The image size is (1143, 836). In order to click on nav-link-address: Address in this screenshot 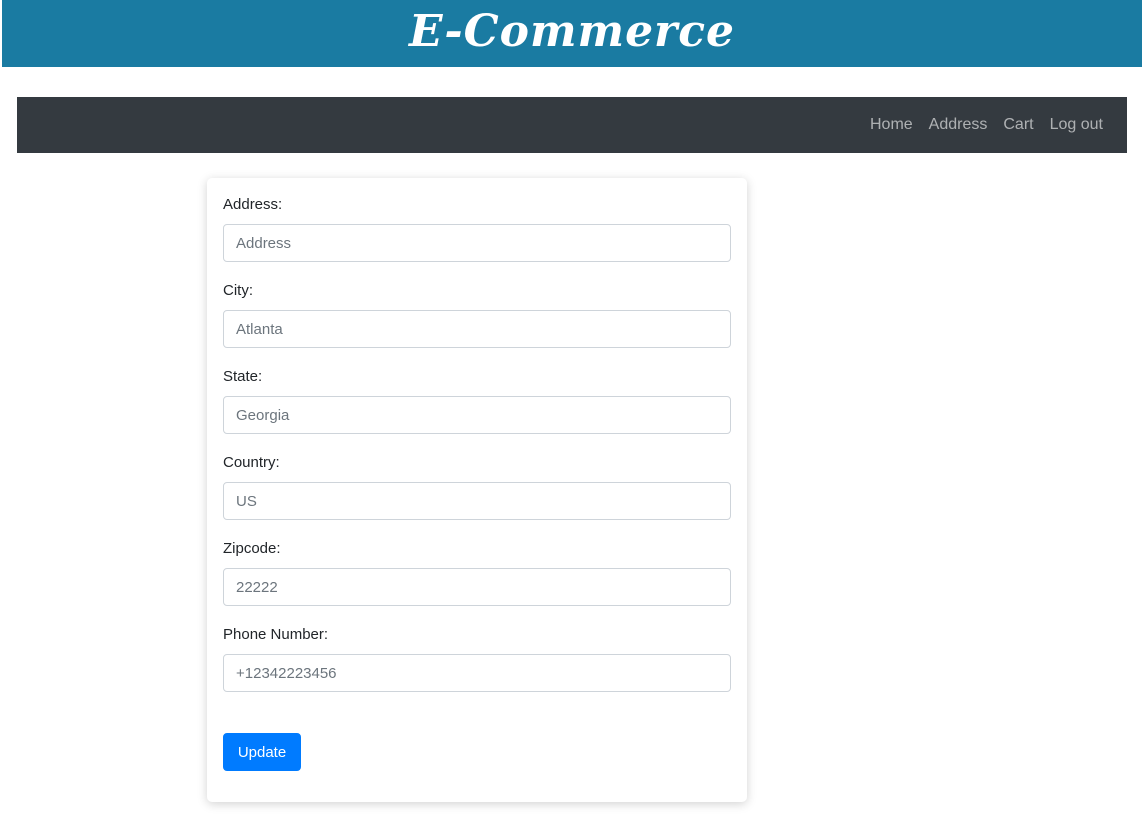, I will do `click(958, 125)`.